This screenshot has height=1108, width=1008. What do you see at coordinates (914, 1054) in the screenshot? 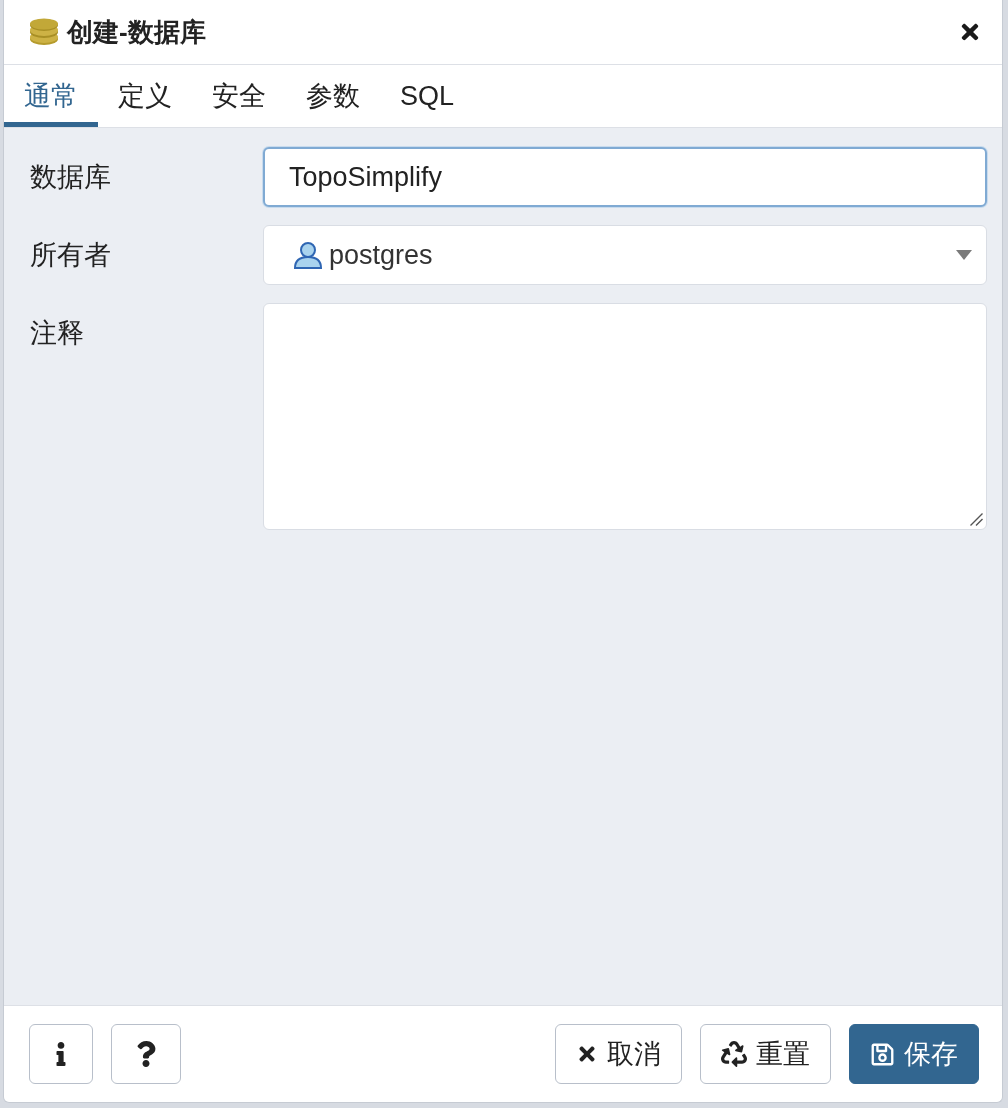
I see `save-button: 保存` at bounding box center [914, 1054].